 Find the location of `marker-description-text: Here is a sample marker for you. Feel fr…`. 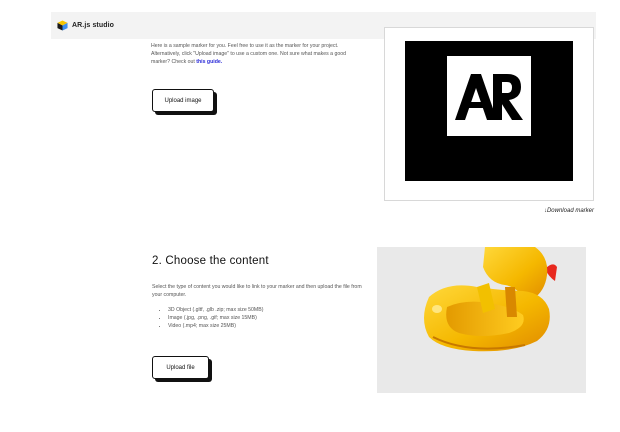

marker-description-text: Here is a sample marker for you. Feel fr… is located at coordinates (249, 54).